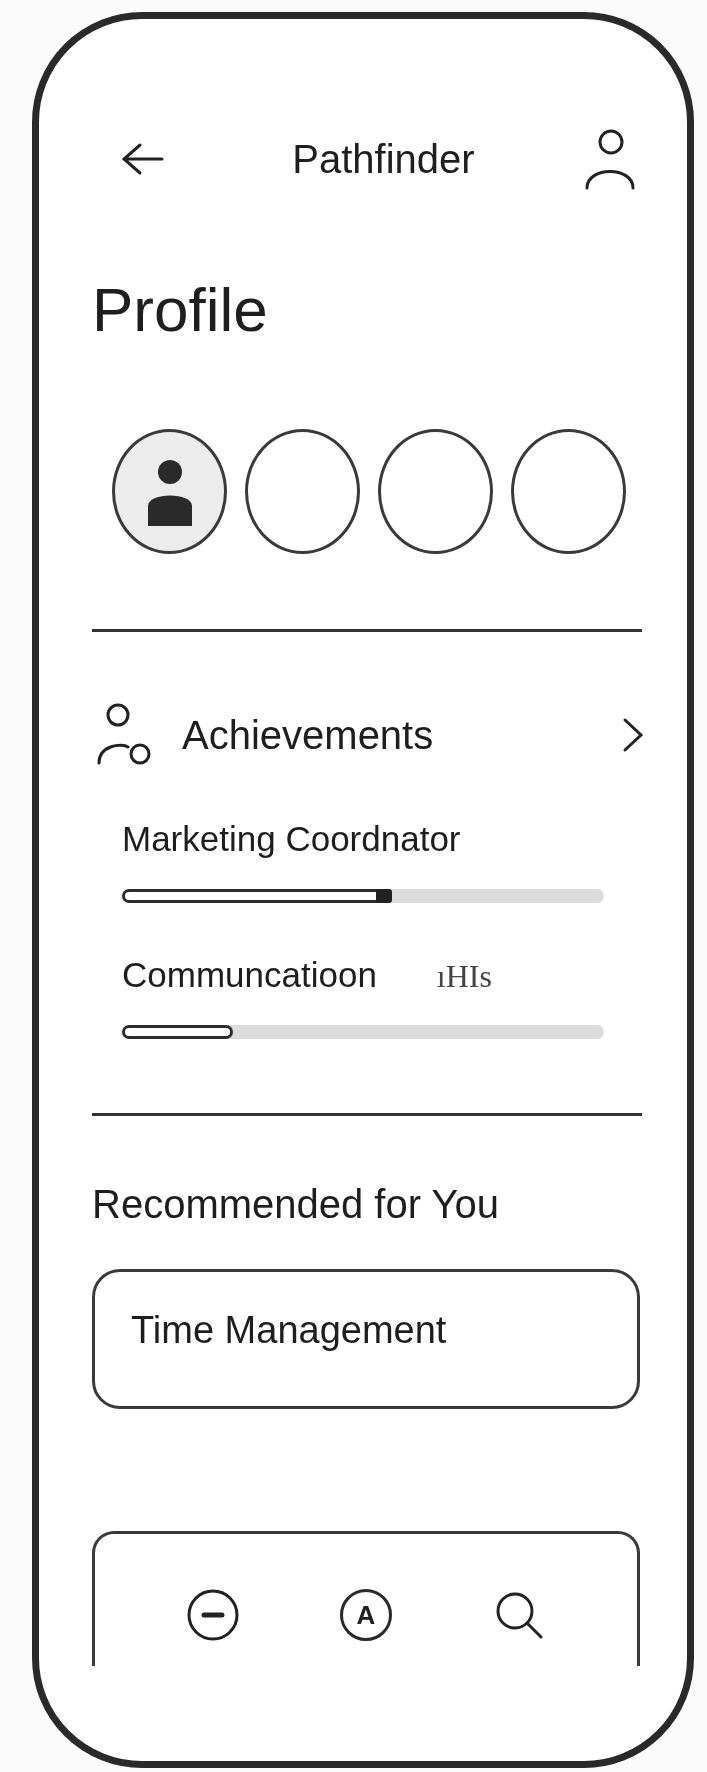 The image size is (707, 1772). What do you see at coordinates (296, 1204) in the screenshot?
I see `section-title: Recommended for You` at bounding box center [296, 1204].